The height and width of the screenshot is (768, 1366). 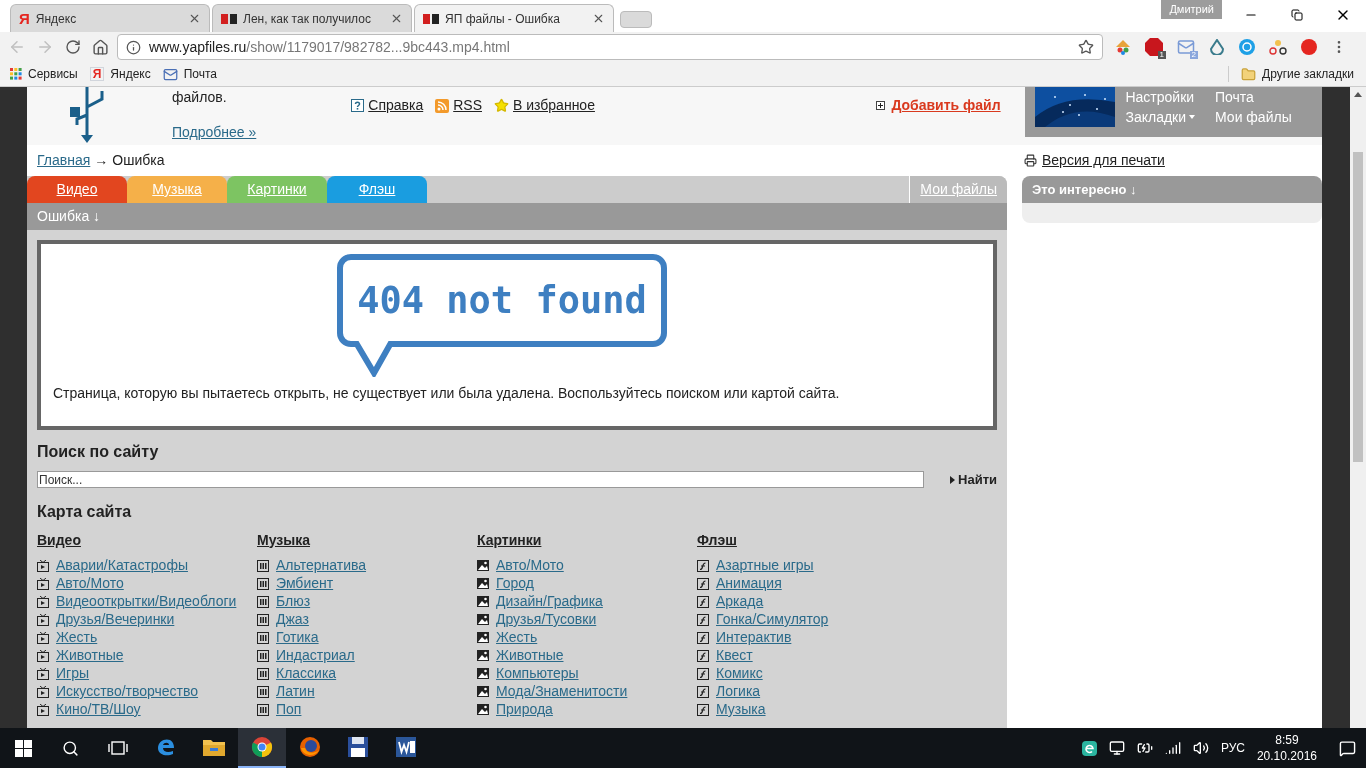 What do you see at coordinates (214, 747) in the screenshot?
I see `folder-icon` at bounding box center [214, 747].